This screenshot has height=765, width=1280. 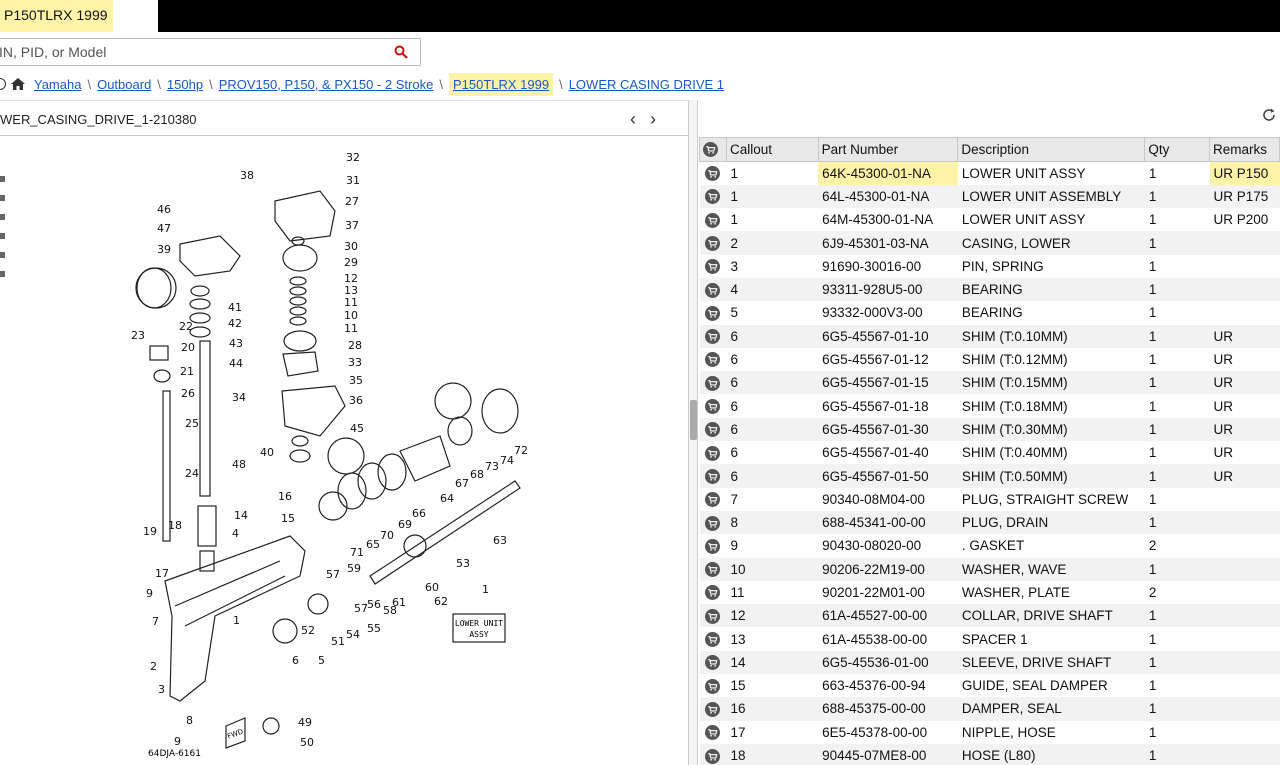 I want to click on diagram-callout: 66, so click(x=419, y=513).